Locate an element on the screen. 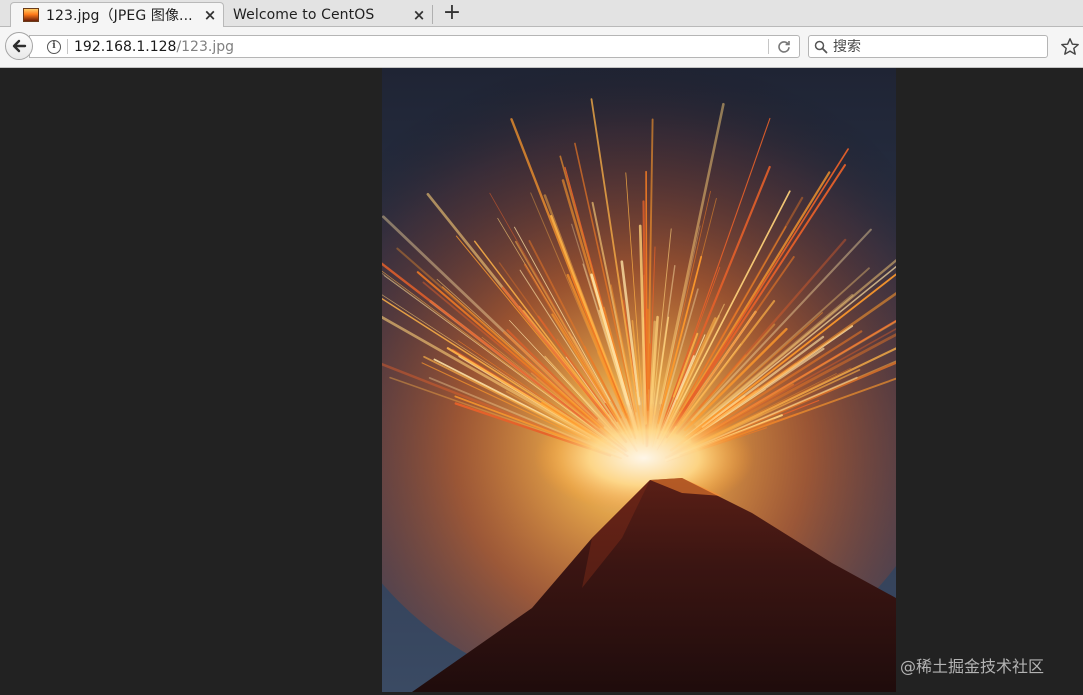 The image size is (1083, 695). lava-spark is located at coordinates (649, 366).